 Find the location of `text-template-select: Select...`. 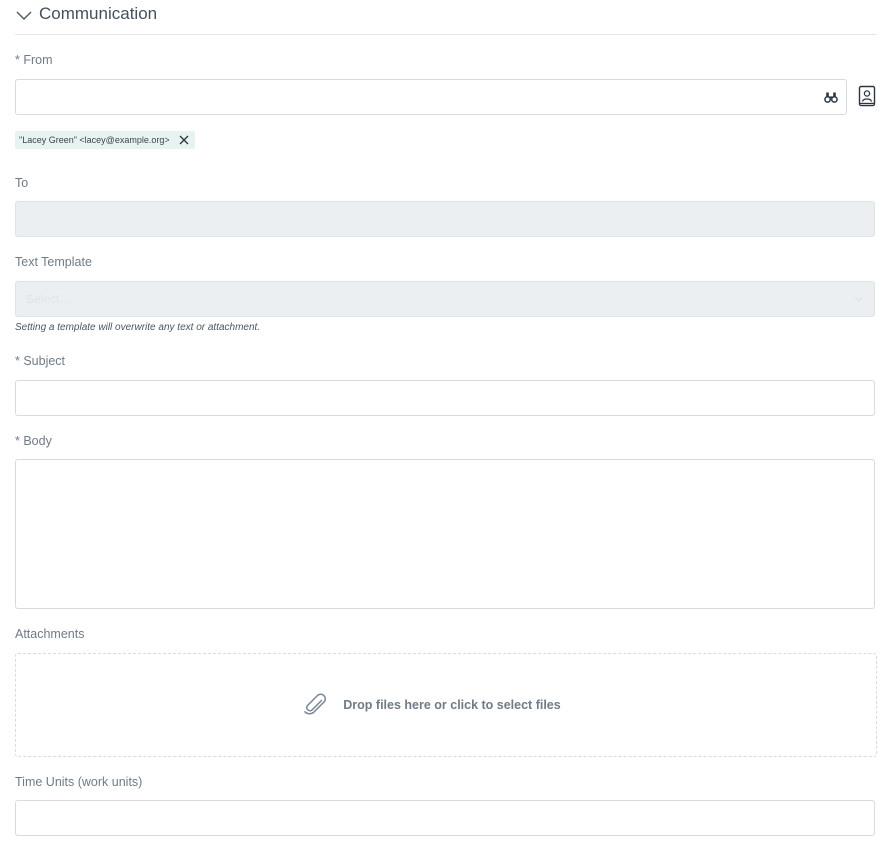

text-template-select: Select... is located at coordinates (445, 299).